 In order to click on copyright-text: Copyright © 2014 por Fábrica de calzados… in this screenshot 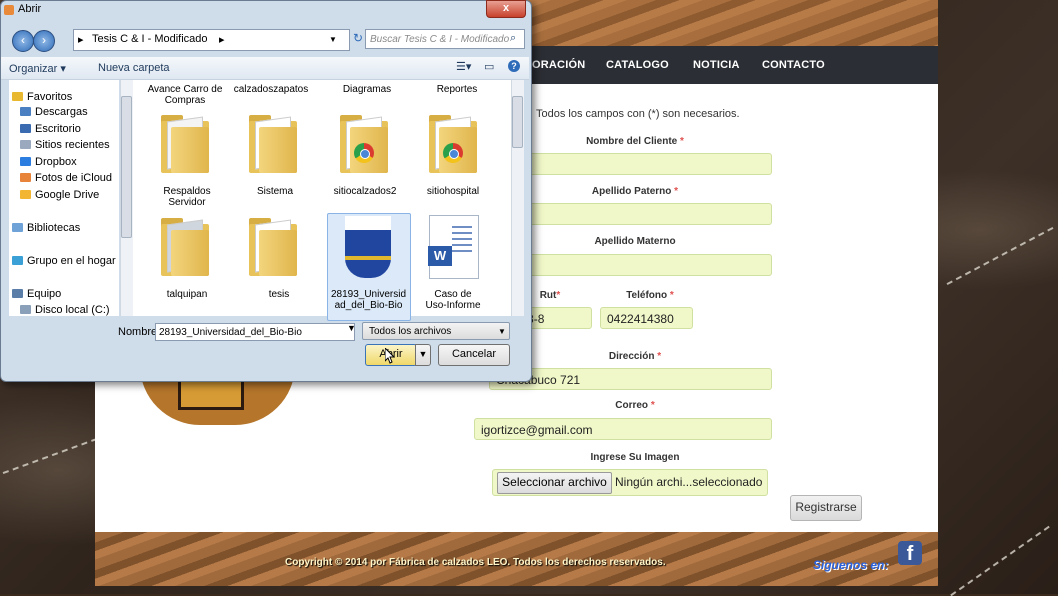, I will do `click(475, 562)`.